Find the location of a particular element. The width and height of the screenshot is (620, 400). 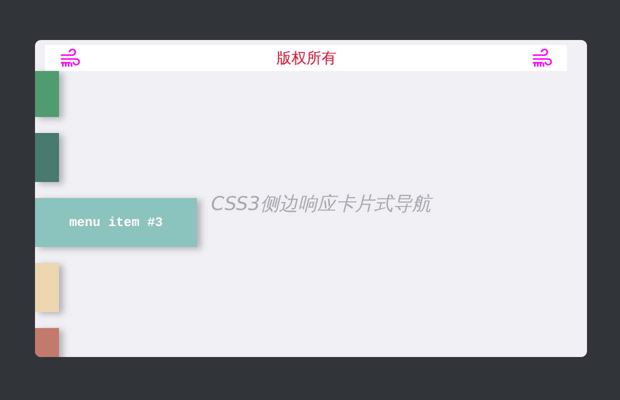

header-title: 版权所有 is located at coordinates (306, 58).